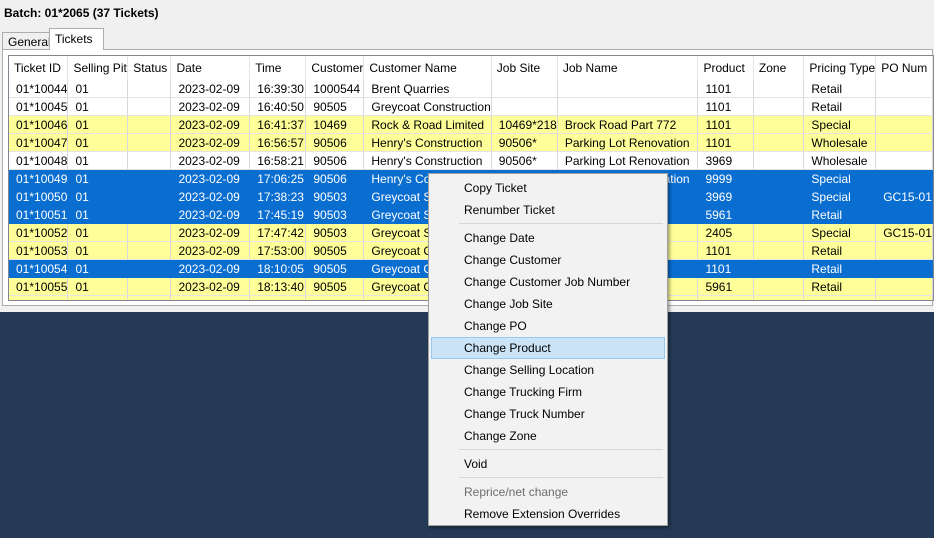 The width and height of the screenshot is (934, 538). Describe the element at coordinates (840, 142) in the screenshot. I see `table-cell: Wholesale` at that location.